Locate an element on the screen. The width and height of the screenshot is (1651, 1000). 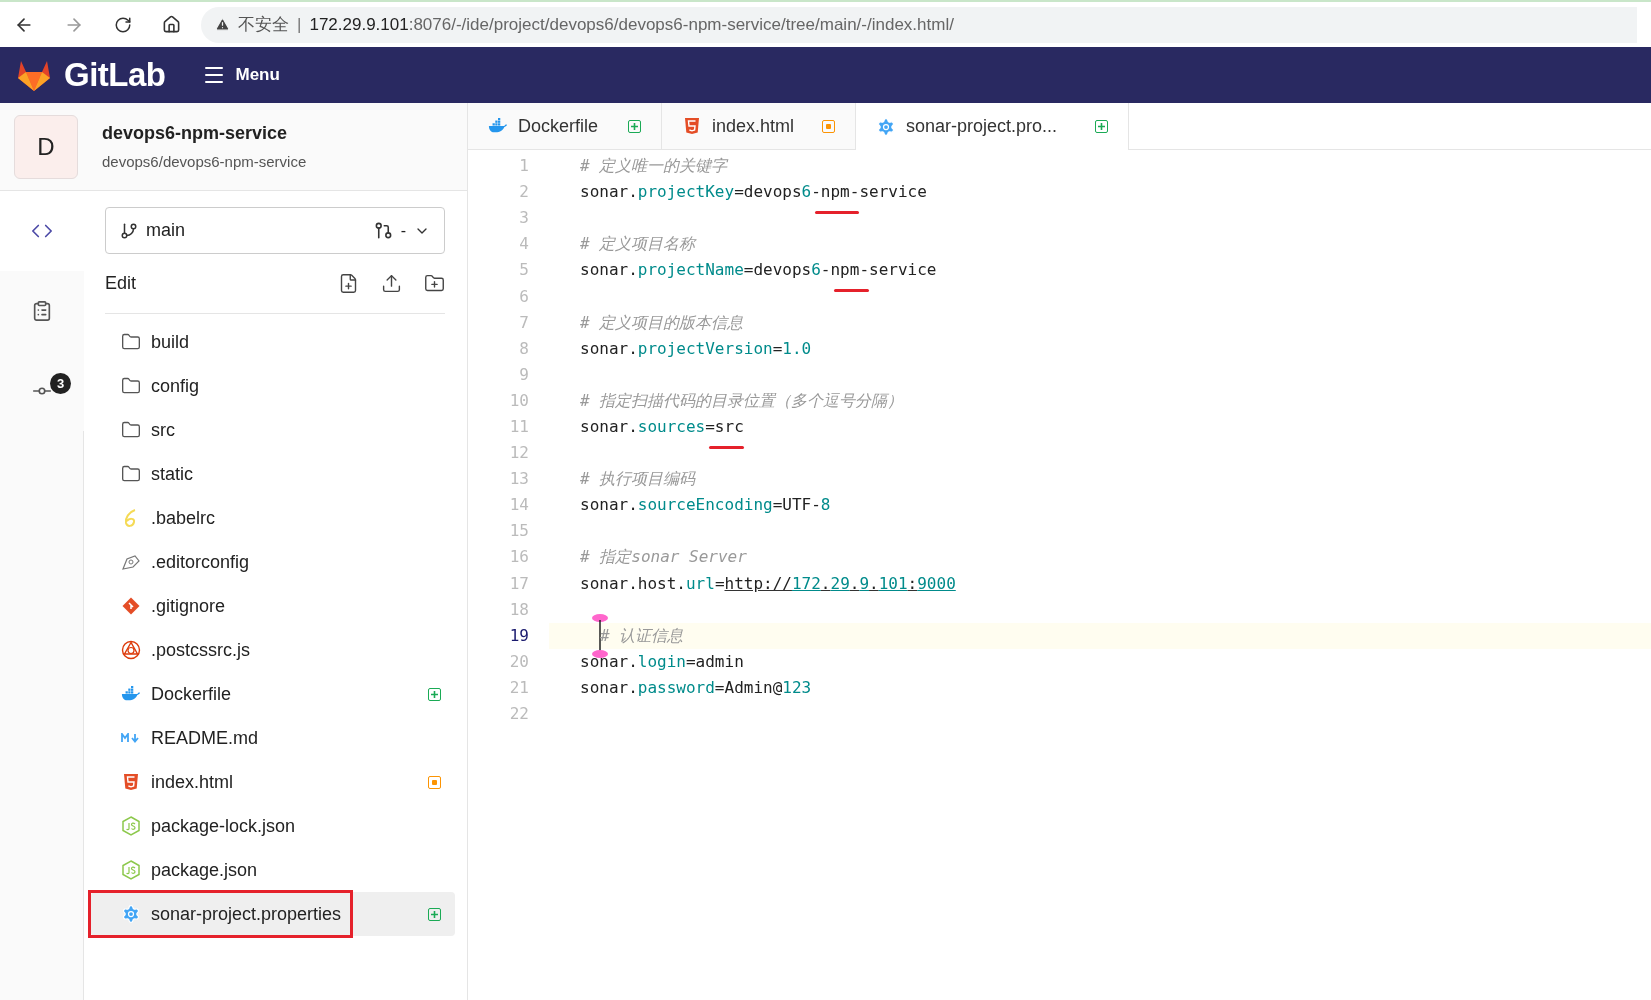
line-number: 18 is located at coordinates (519, 609).